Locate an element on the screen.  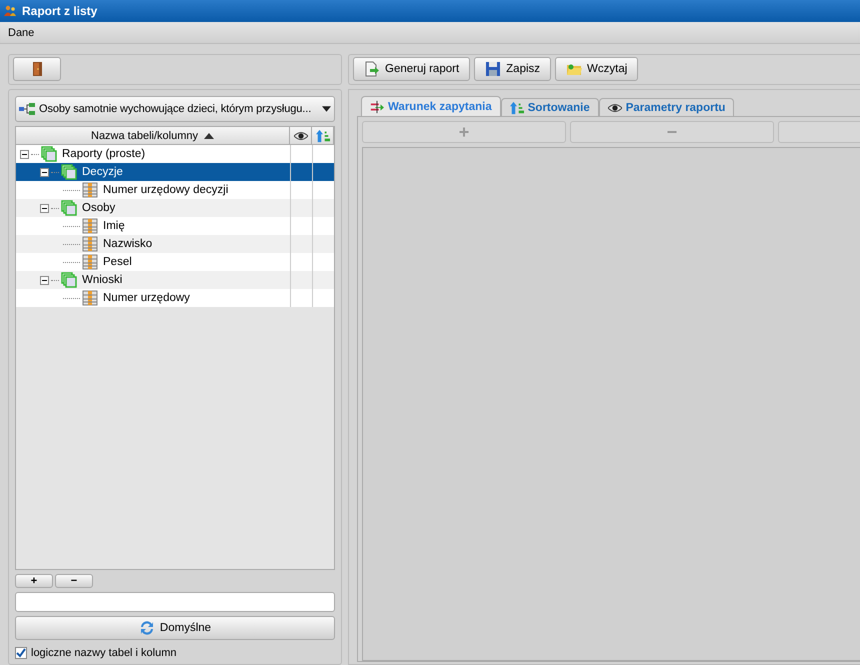
arrows-icon is located at coordinates (377, 107).